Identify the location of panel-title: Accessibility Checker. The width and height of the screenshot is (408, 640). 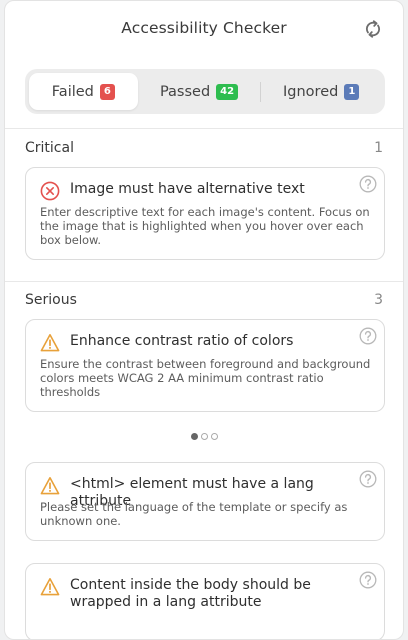
(204, 28).